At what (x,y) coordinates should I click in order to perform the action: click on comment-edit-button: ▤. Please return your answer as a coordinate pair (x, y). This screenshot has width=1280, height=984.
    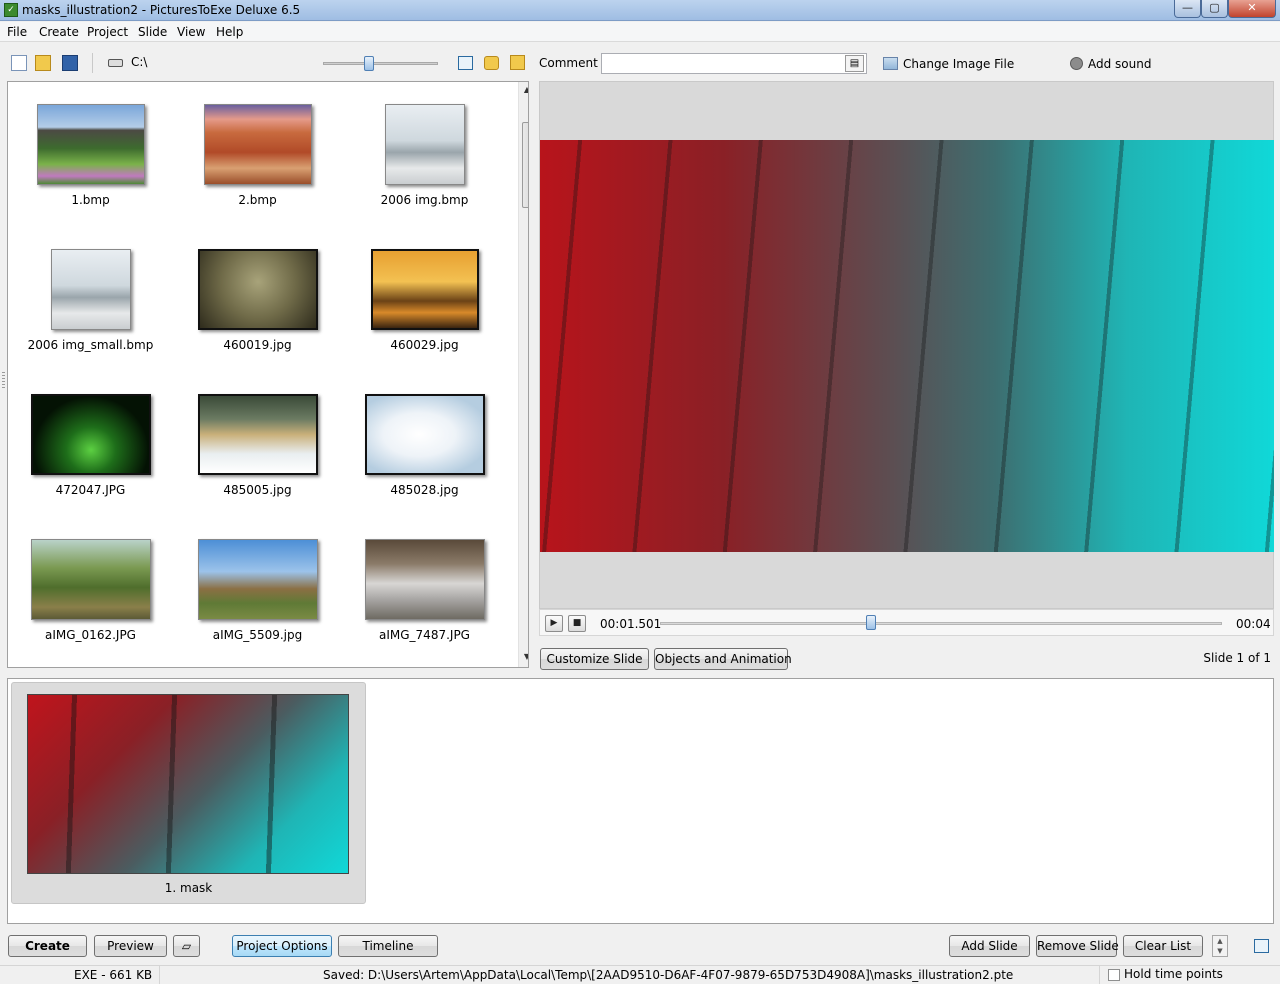
    Looking at the image, I should click on (854, 63).